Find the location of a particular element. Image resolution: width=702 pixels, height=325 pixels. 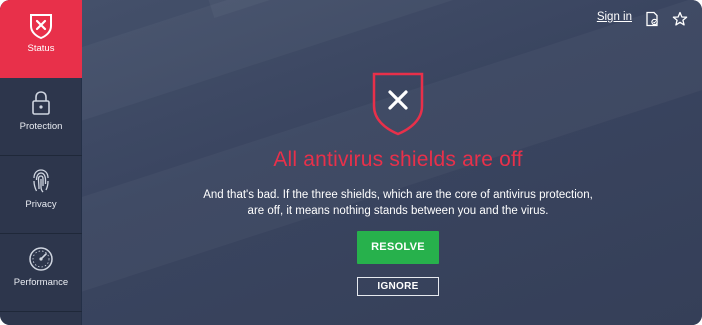

star-icon is located at coordinates (680, 19).